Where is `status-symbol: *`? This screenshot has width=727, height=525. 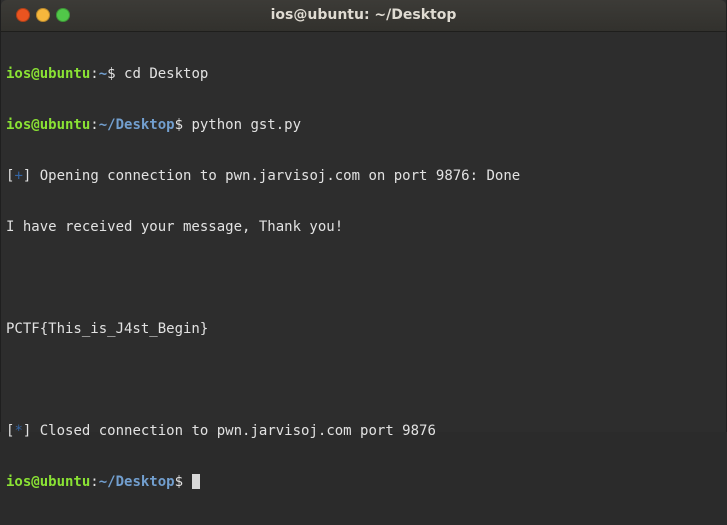
status-symbol: * is located at coordinates (18, 431).